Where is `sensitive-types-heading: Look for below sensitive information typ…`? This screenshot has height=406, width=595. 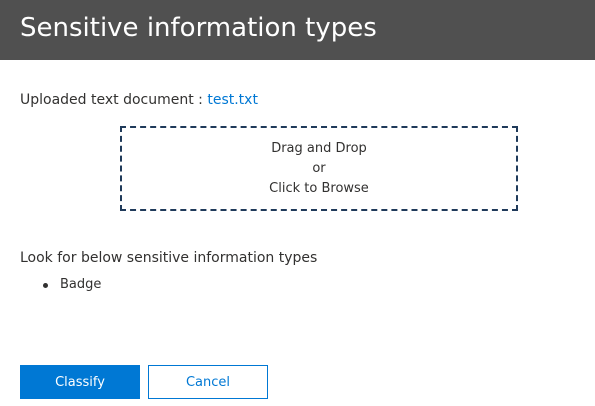 sensitive-types-heading: Look for below sensitive information typ… is located at coordinates (169, 258).